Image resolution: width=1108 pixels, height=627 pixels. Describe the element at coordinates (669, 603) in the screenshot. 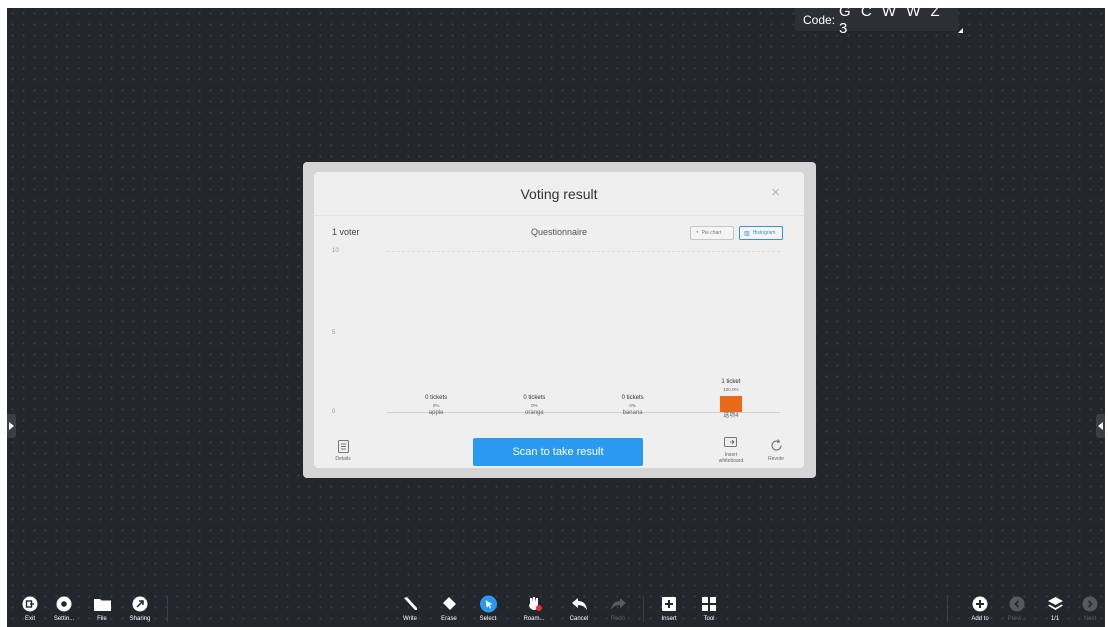

I see `insert-icon` at that location.